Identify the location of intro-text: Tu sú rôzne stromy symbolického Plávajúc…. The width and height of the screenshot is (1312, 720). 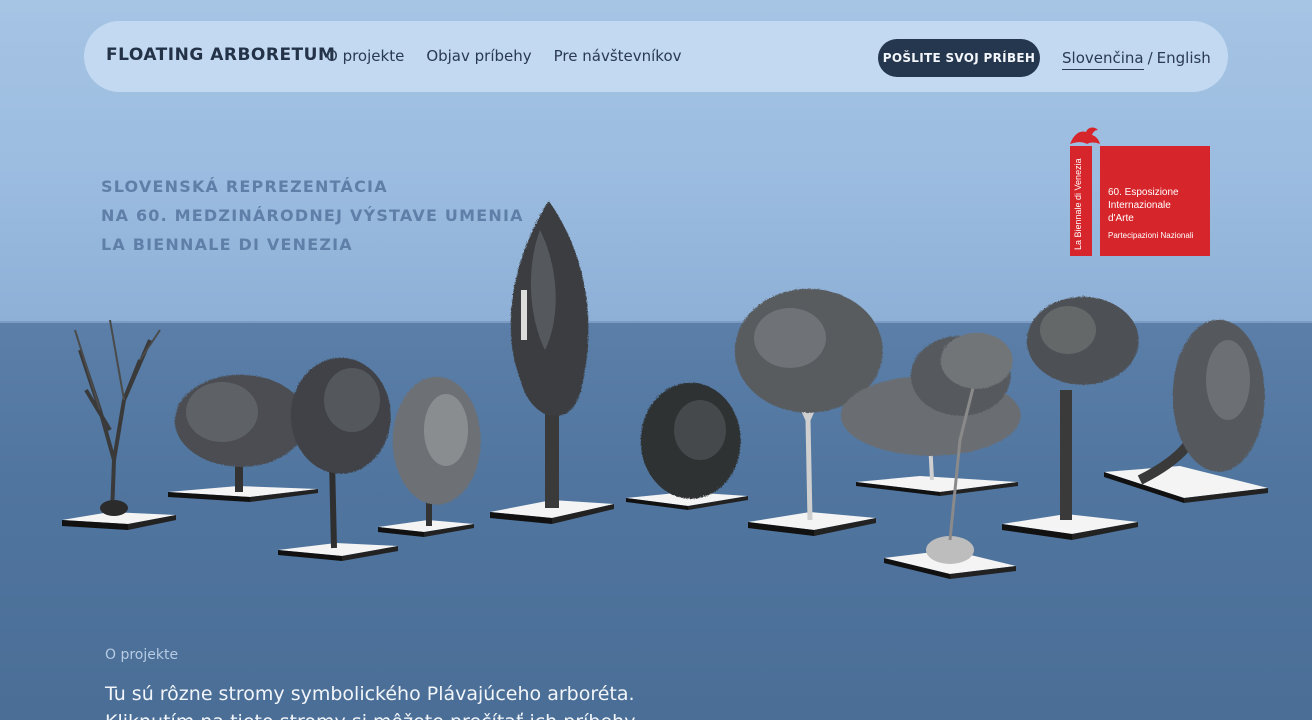
(455, 700).